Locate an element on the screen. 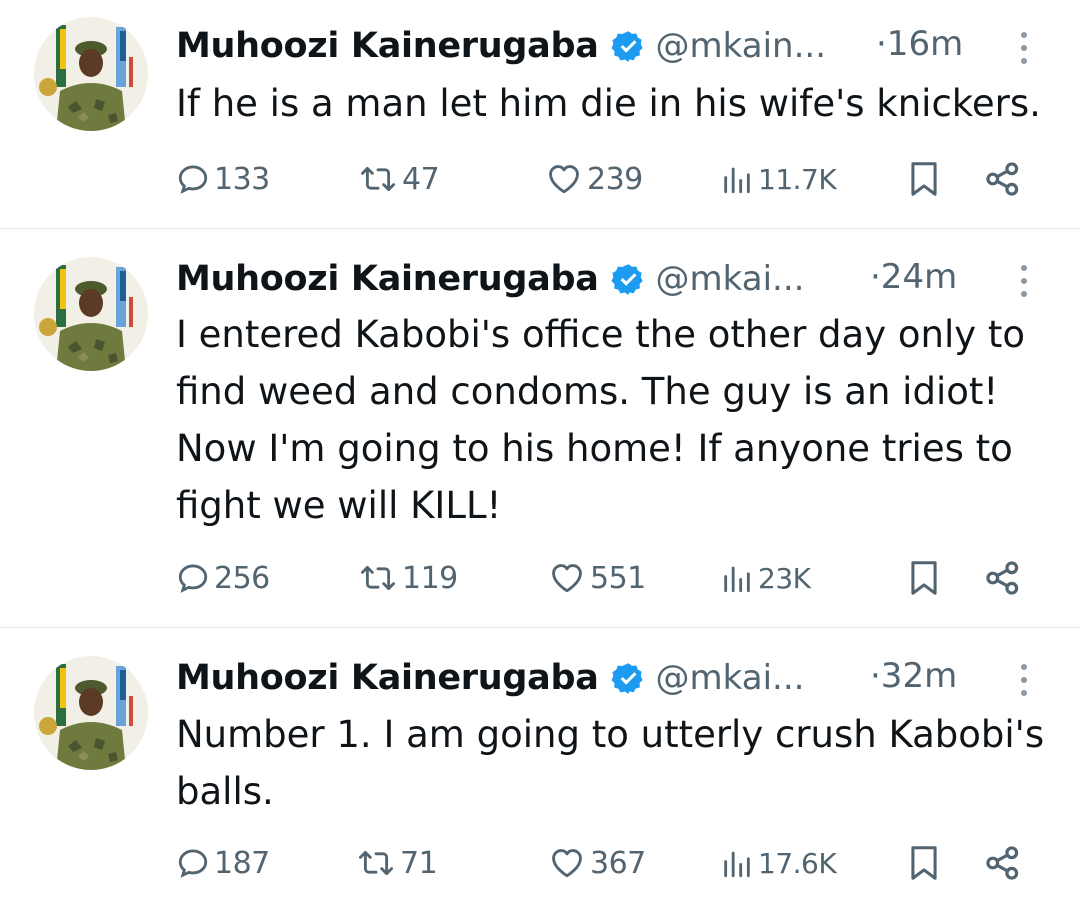 This screenshot has width=1080, height=905. repost-count: 71 is located at coordinates (419, 863).